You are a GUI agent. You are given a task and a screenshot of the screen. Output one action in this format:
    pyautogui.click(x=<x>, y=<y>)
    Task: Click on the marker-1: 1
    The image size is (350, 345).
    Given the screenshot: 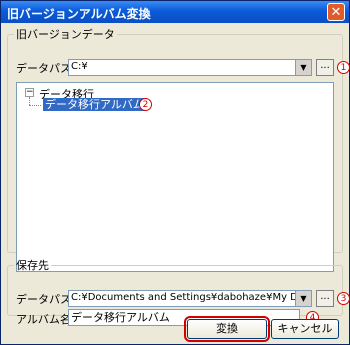 What is the action you would take?
    pyautogui.click(x=343, y=67)
    